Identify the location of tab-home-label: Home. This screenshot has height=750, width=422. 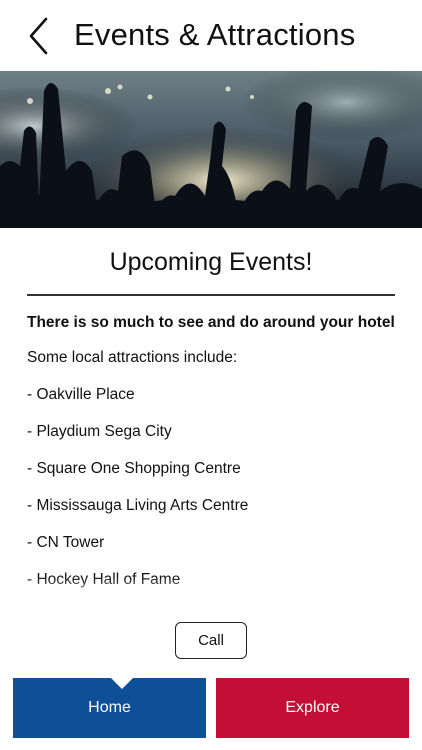
(109, 707).